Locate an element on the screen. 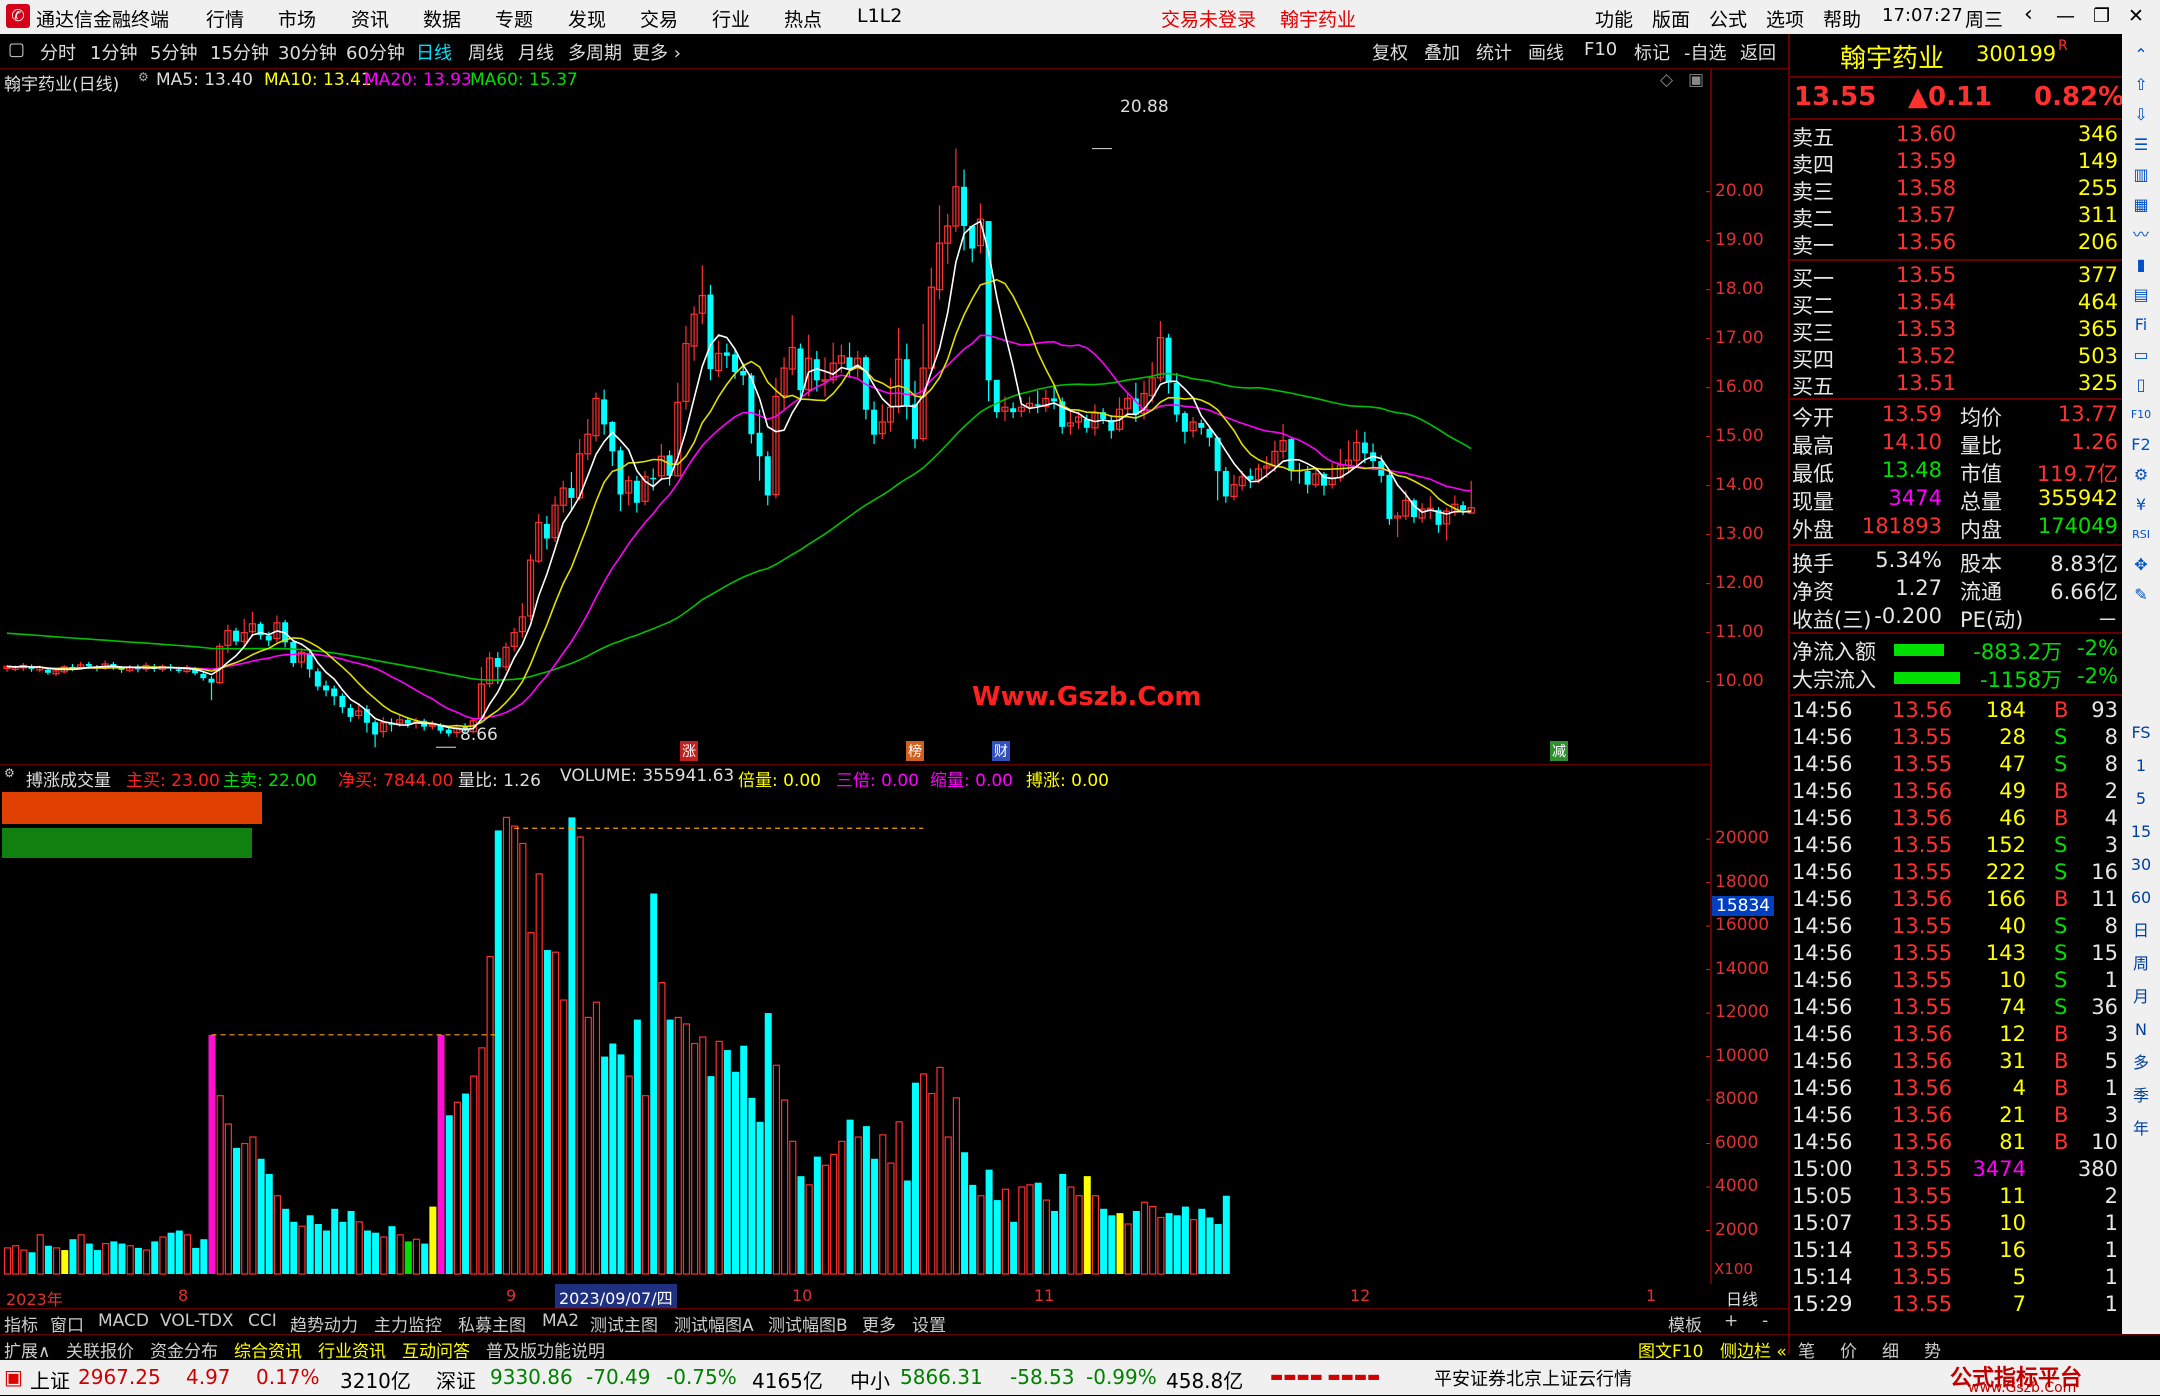 The height and width of the screenshot is (1396, 2160). tab-expand: 扩展∧ is located at coordinates (27, 1349).